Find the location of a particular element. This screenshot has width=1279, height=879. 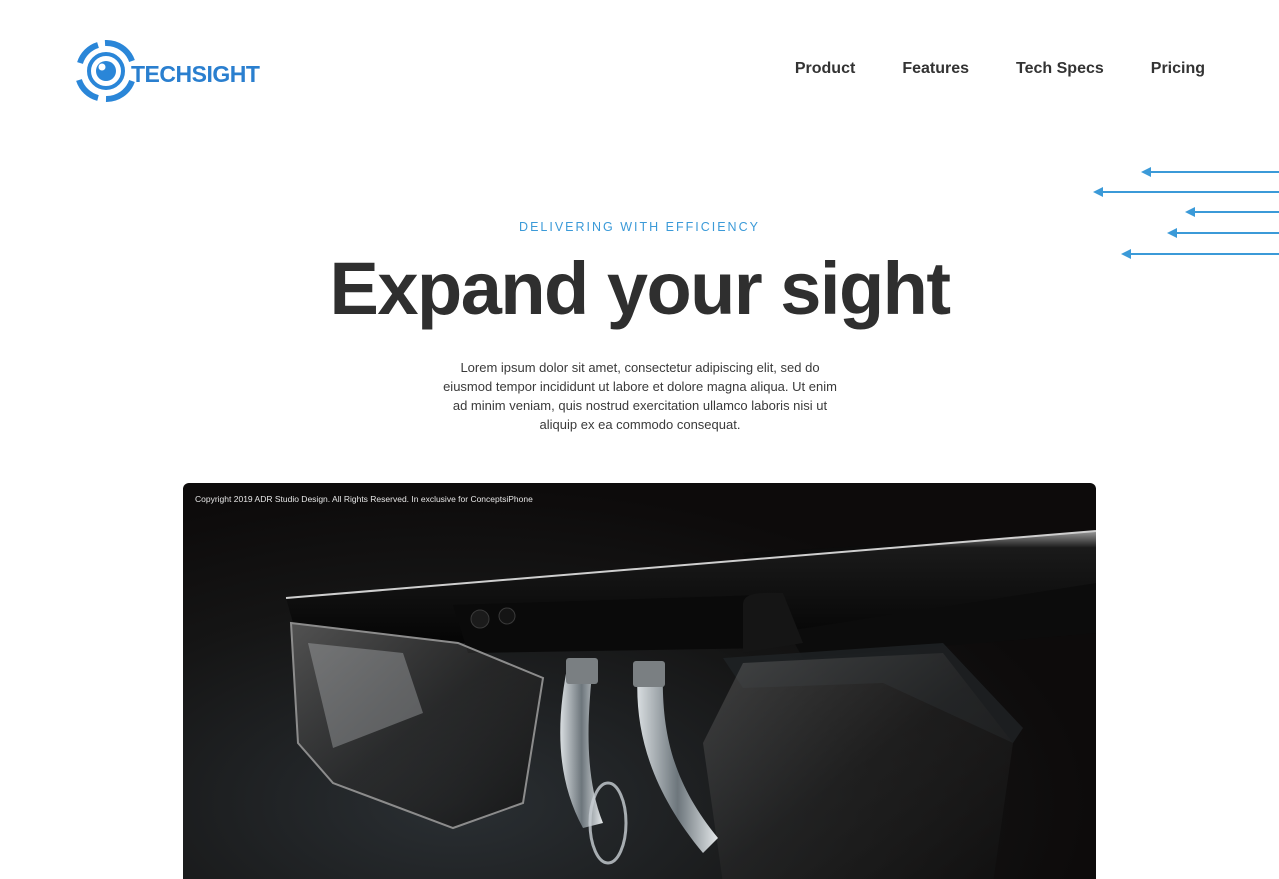

nav-item-tech-specs: Tech Specs is located at coordinates (1060, 69).